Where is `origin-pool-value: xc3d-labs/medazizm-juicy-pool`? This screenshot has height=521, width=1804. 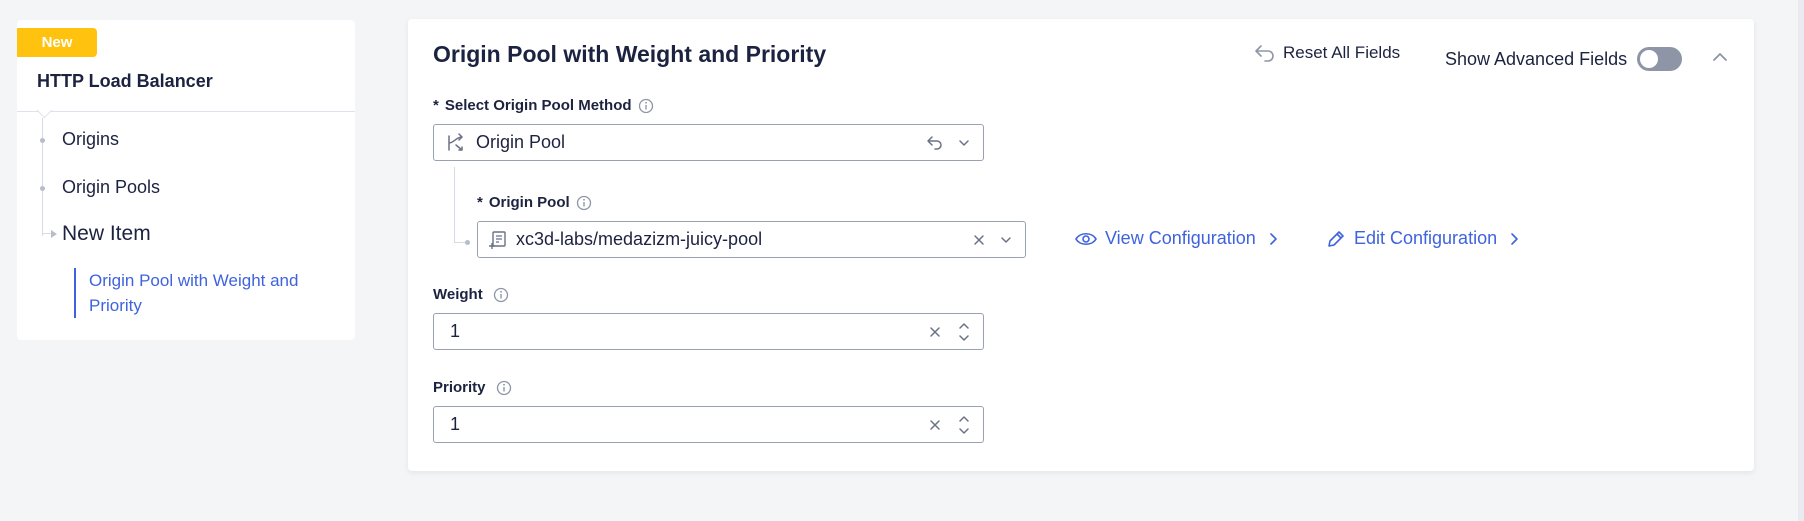 origin-pool-value: xc3d-labs/medazizm-juicy-pool is located at coordinates (639, 239).